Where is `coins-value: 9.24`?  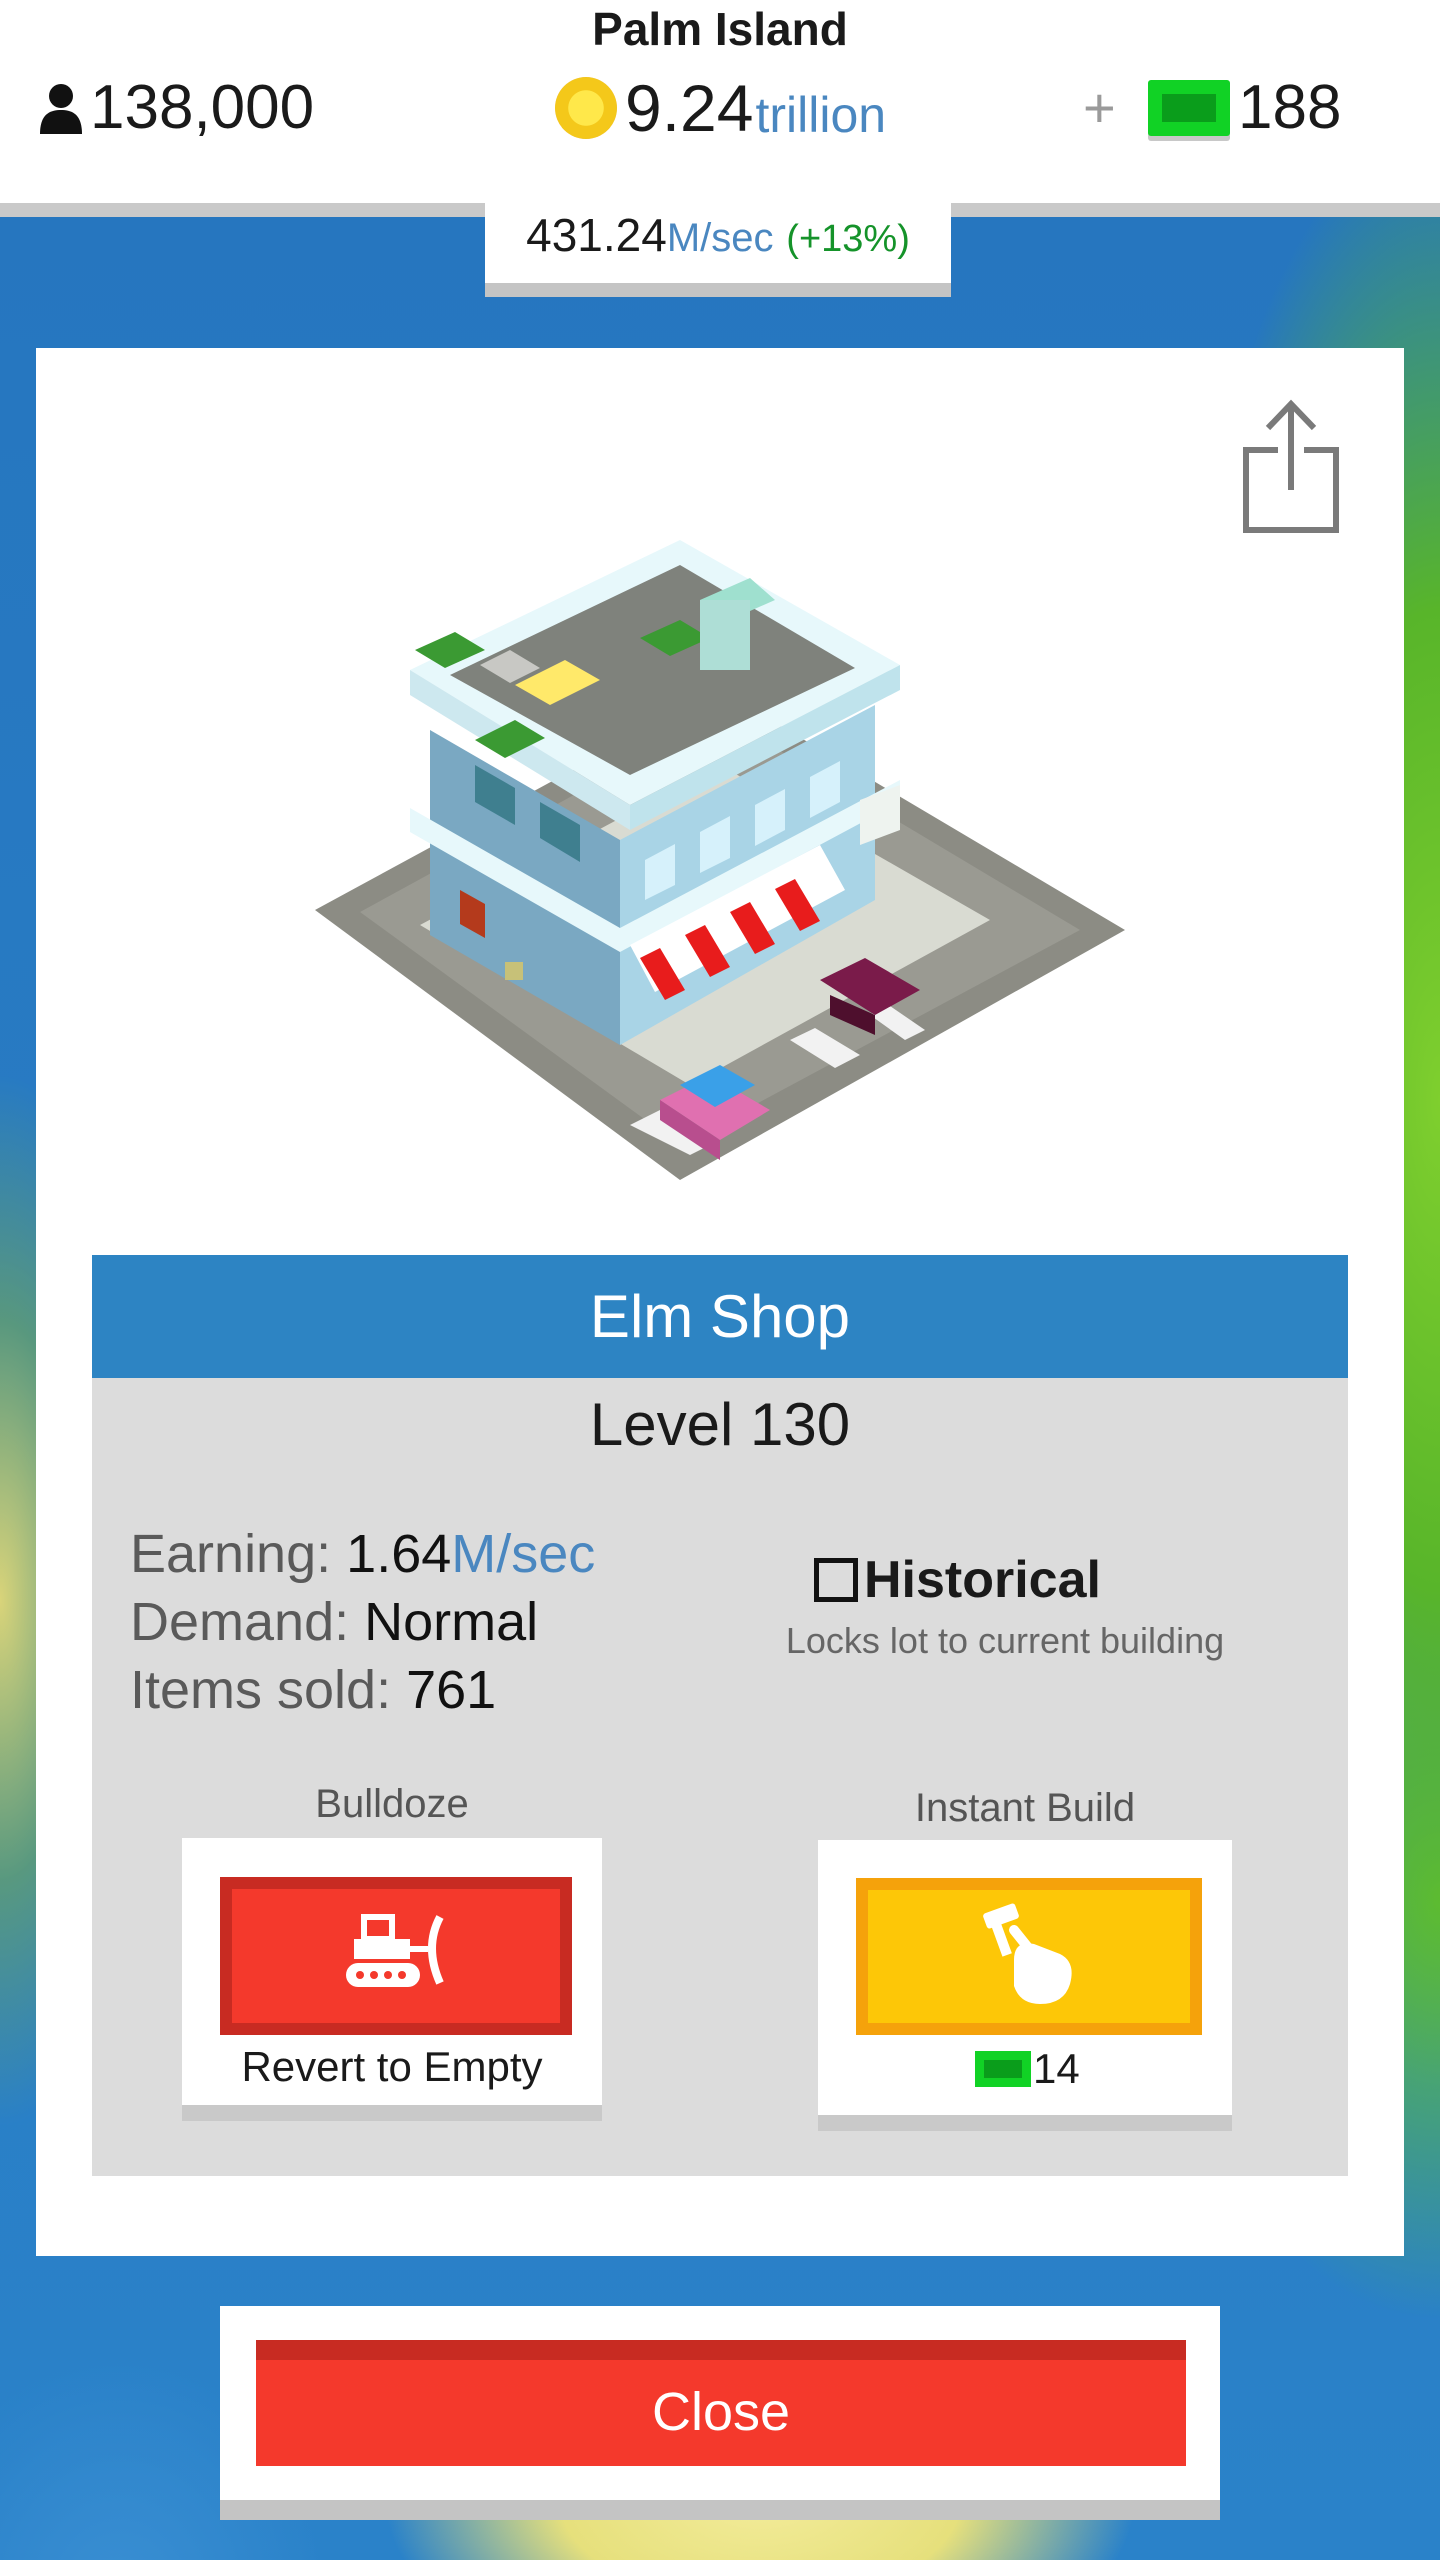
coins-value: 9.24 is located at coordinates (689, 108).